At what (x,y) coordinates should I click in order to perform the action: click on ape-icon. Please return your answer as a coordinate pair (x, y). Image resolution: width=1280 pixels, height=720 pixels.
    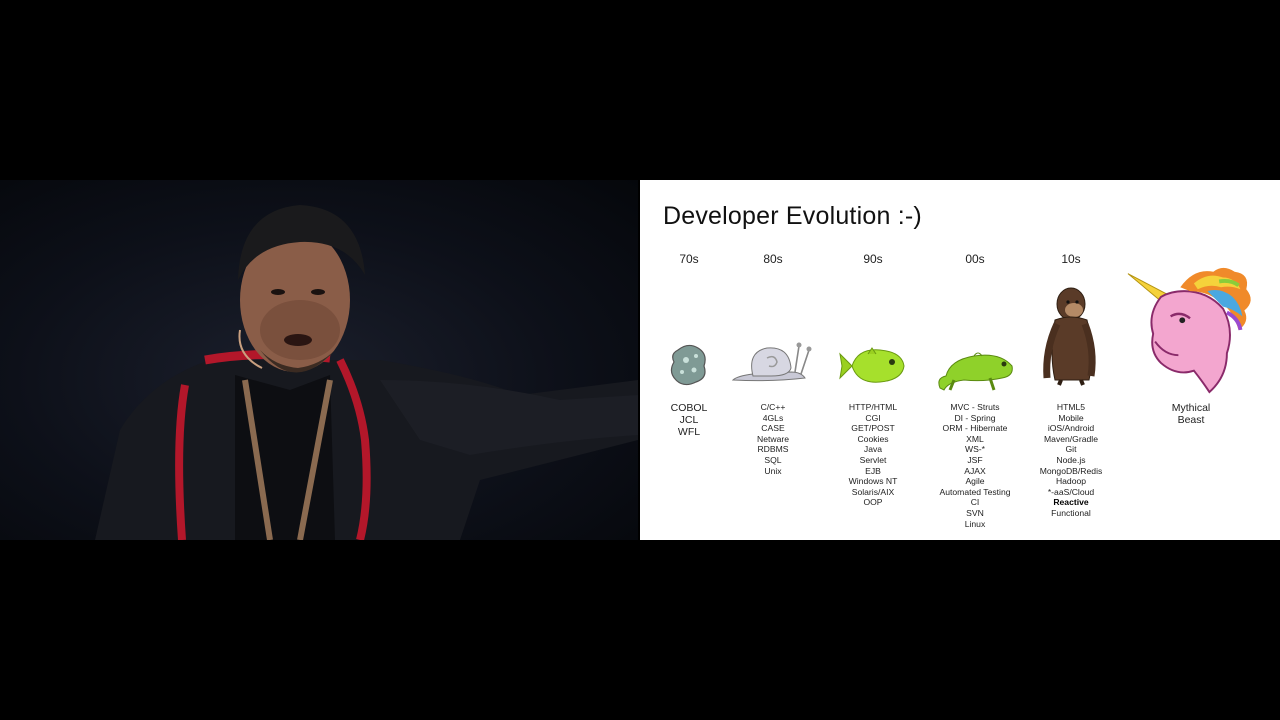
    Looking at the image, I should click on (1071, 335).